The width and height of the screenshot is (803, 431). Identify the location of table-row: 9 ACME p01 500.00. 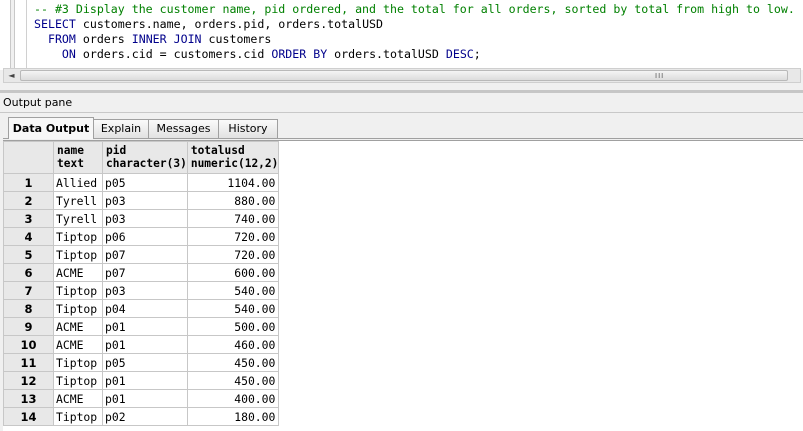
(141, 326).